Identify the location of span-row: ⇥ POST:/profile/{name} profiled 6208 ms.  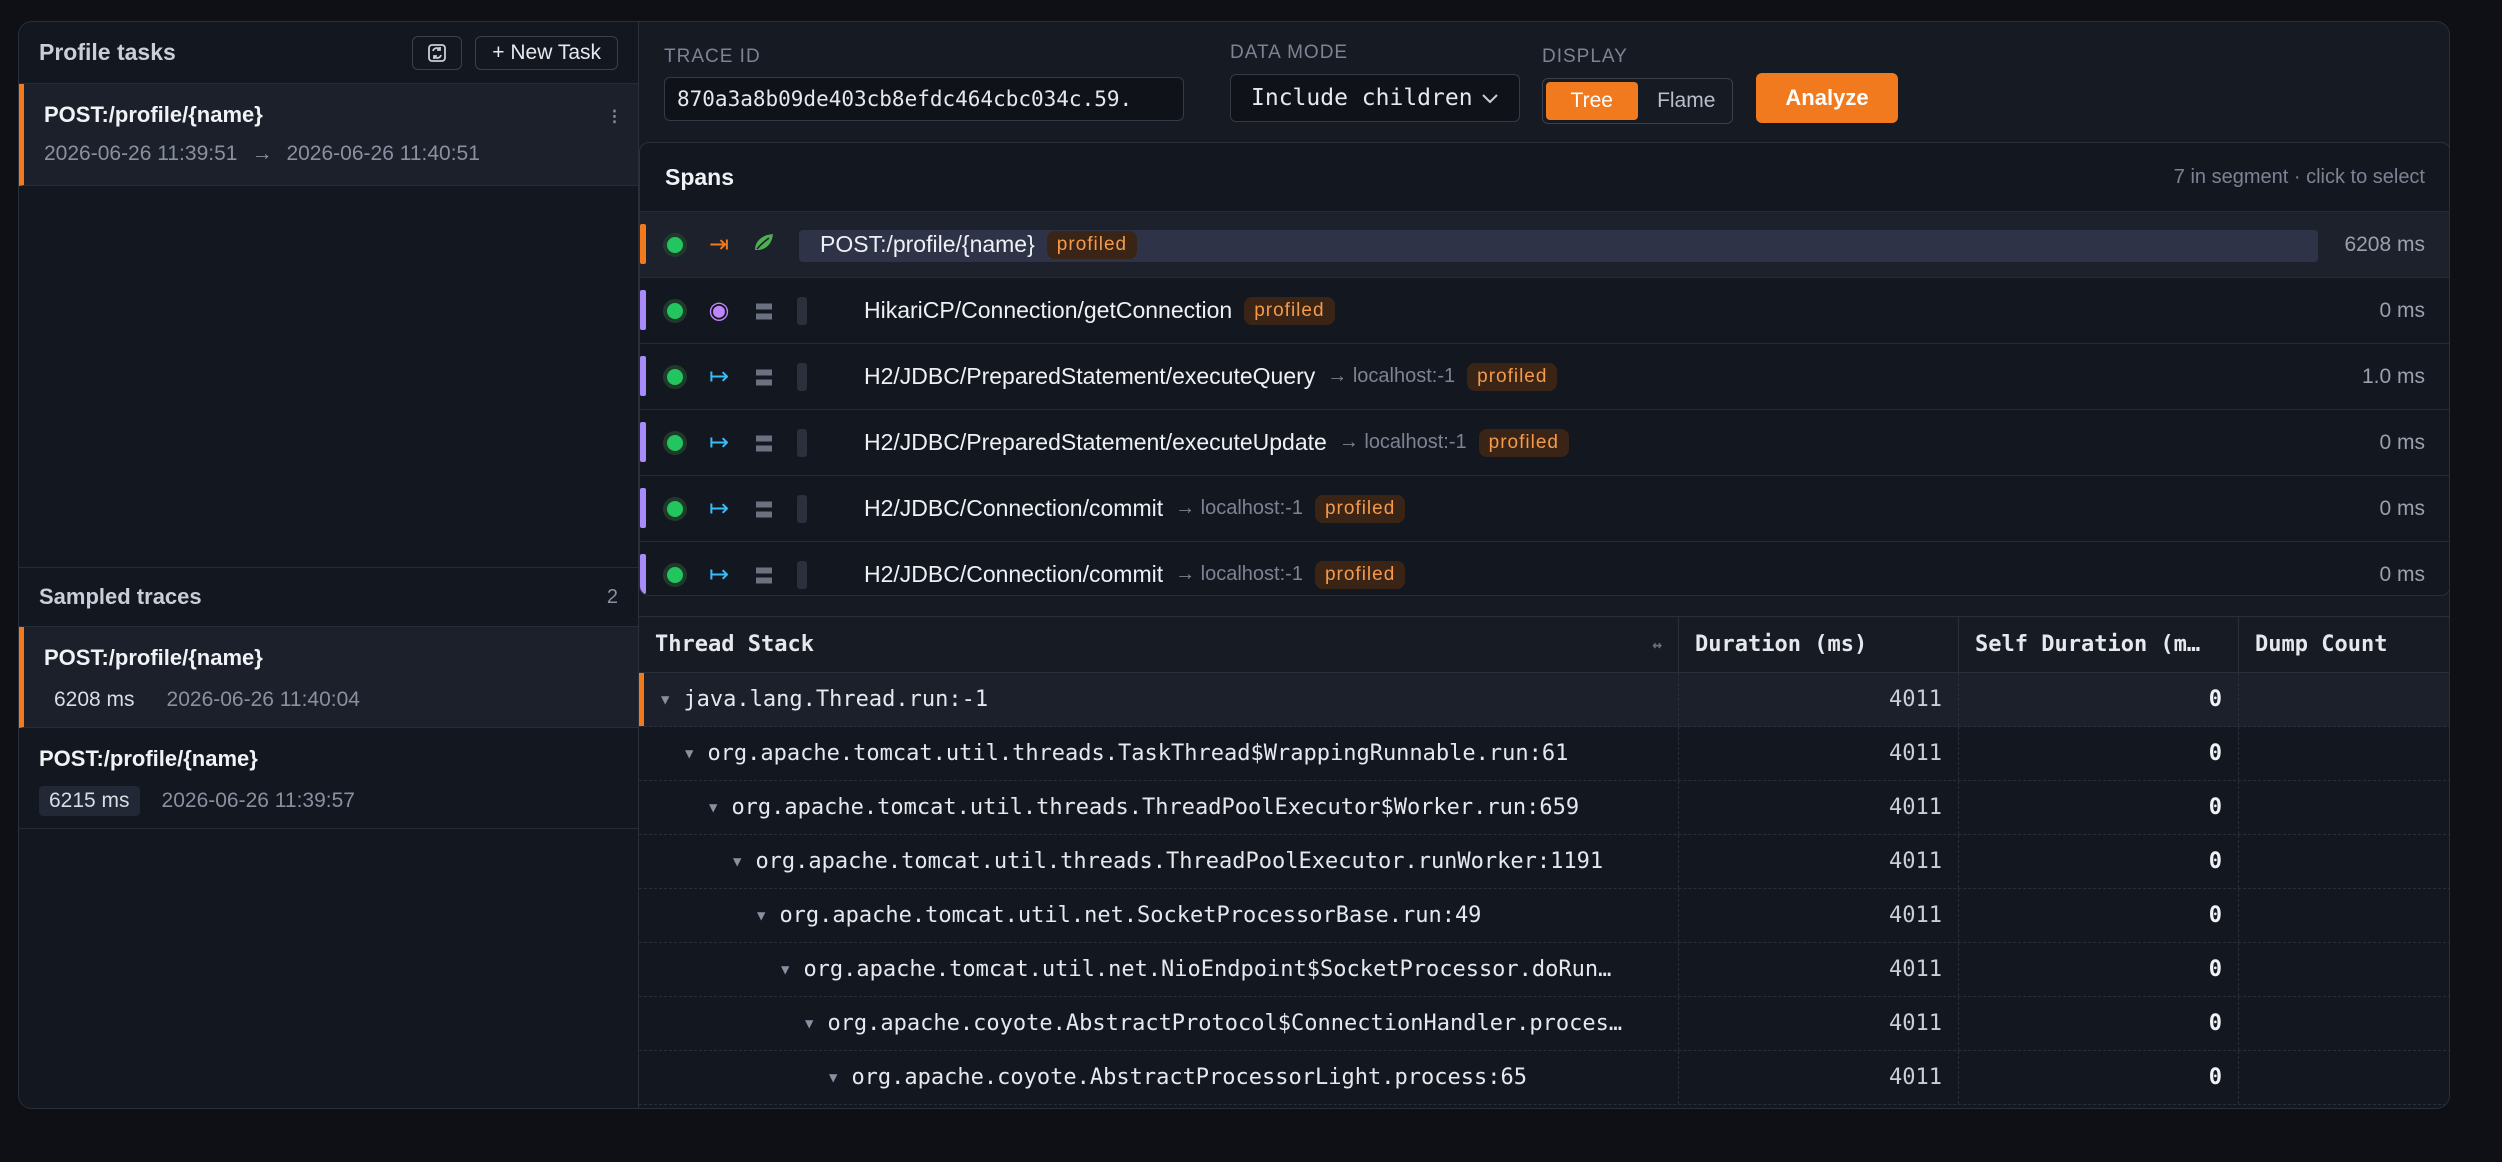
(1544, 245).